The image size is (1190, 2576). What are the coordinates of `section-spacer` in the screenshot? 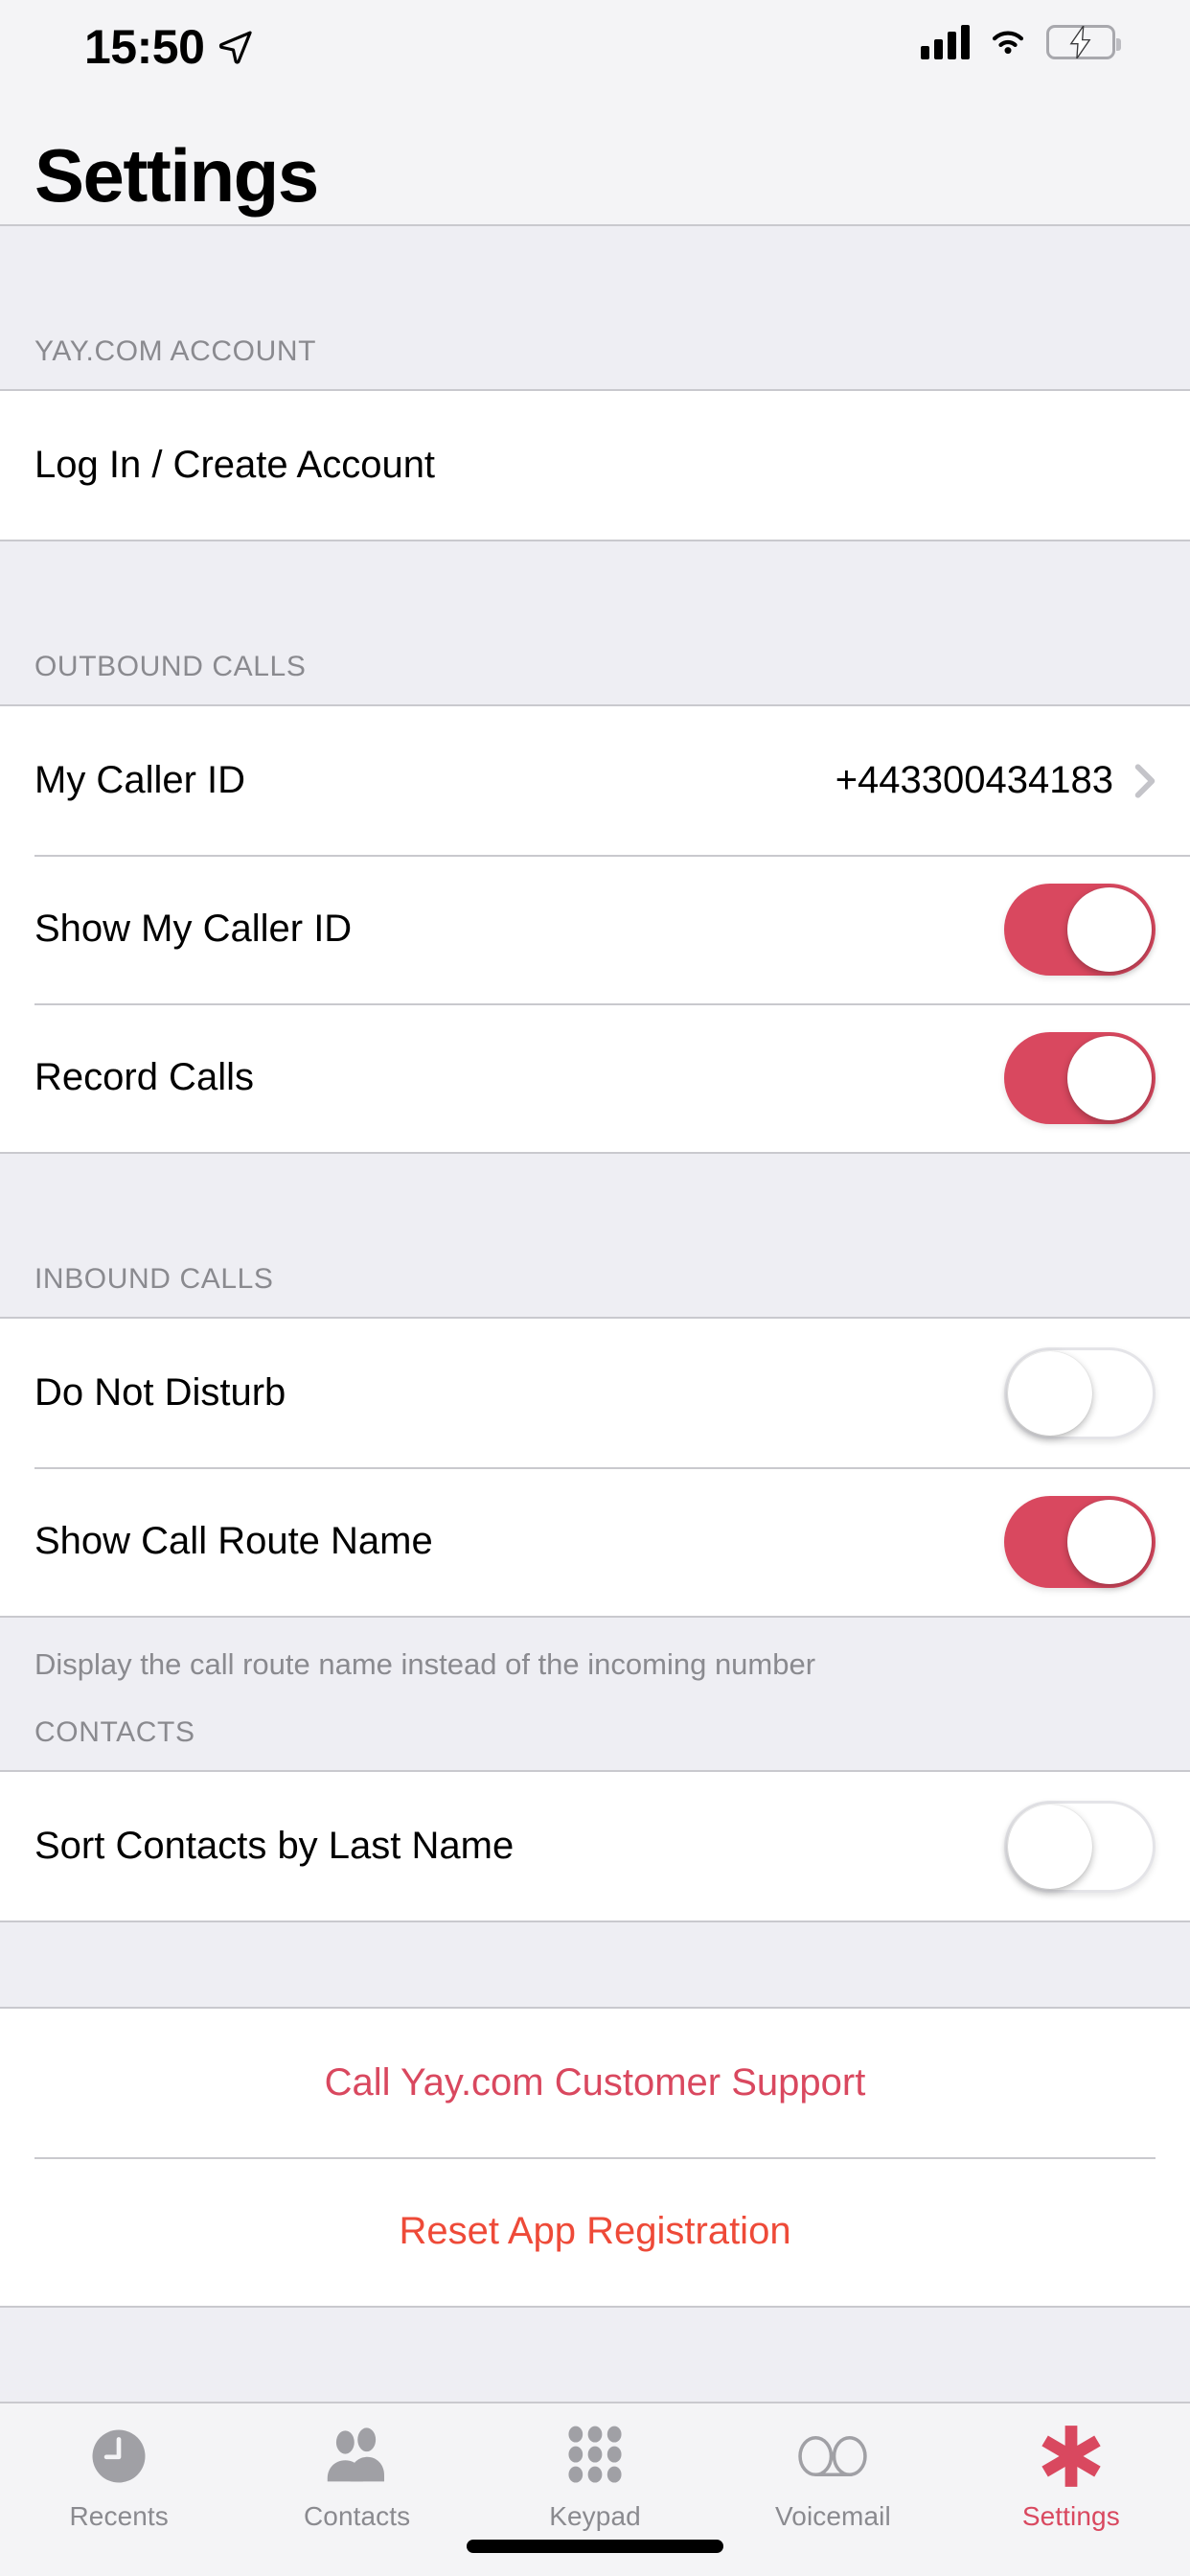 It's located at (595, 1965).